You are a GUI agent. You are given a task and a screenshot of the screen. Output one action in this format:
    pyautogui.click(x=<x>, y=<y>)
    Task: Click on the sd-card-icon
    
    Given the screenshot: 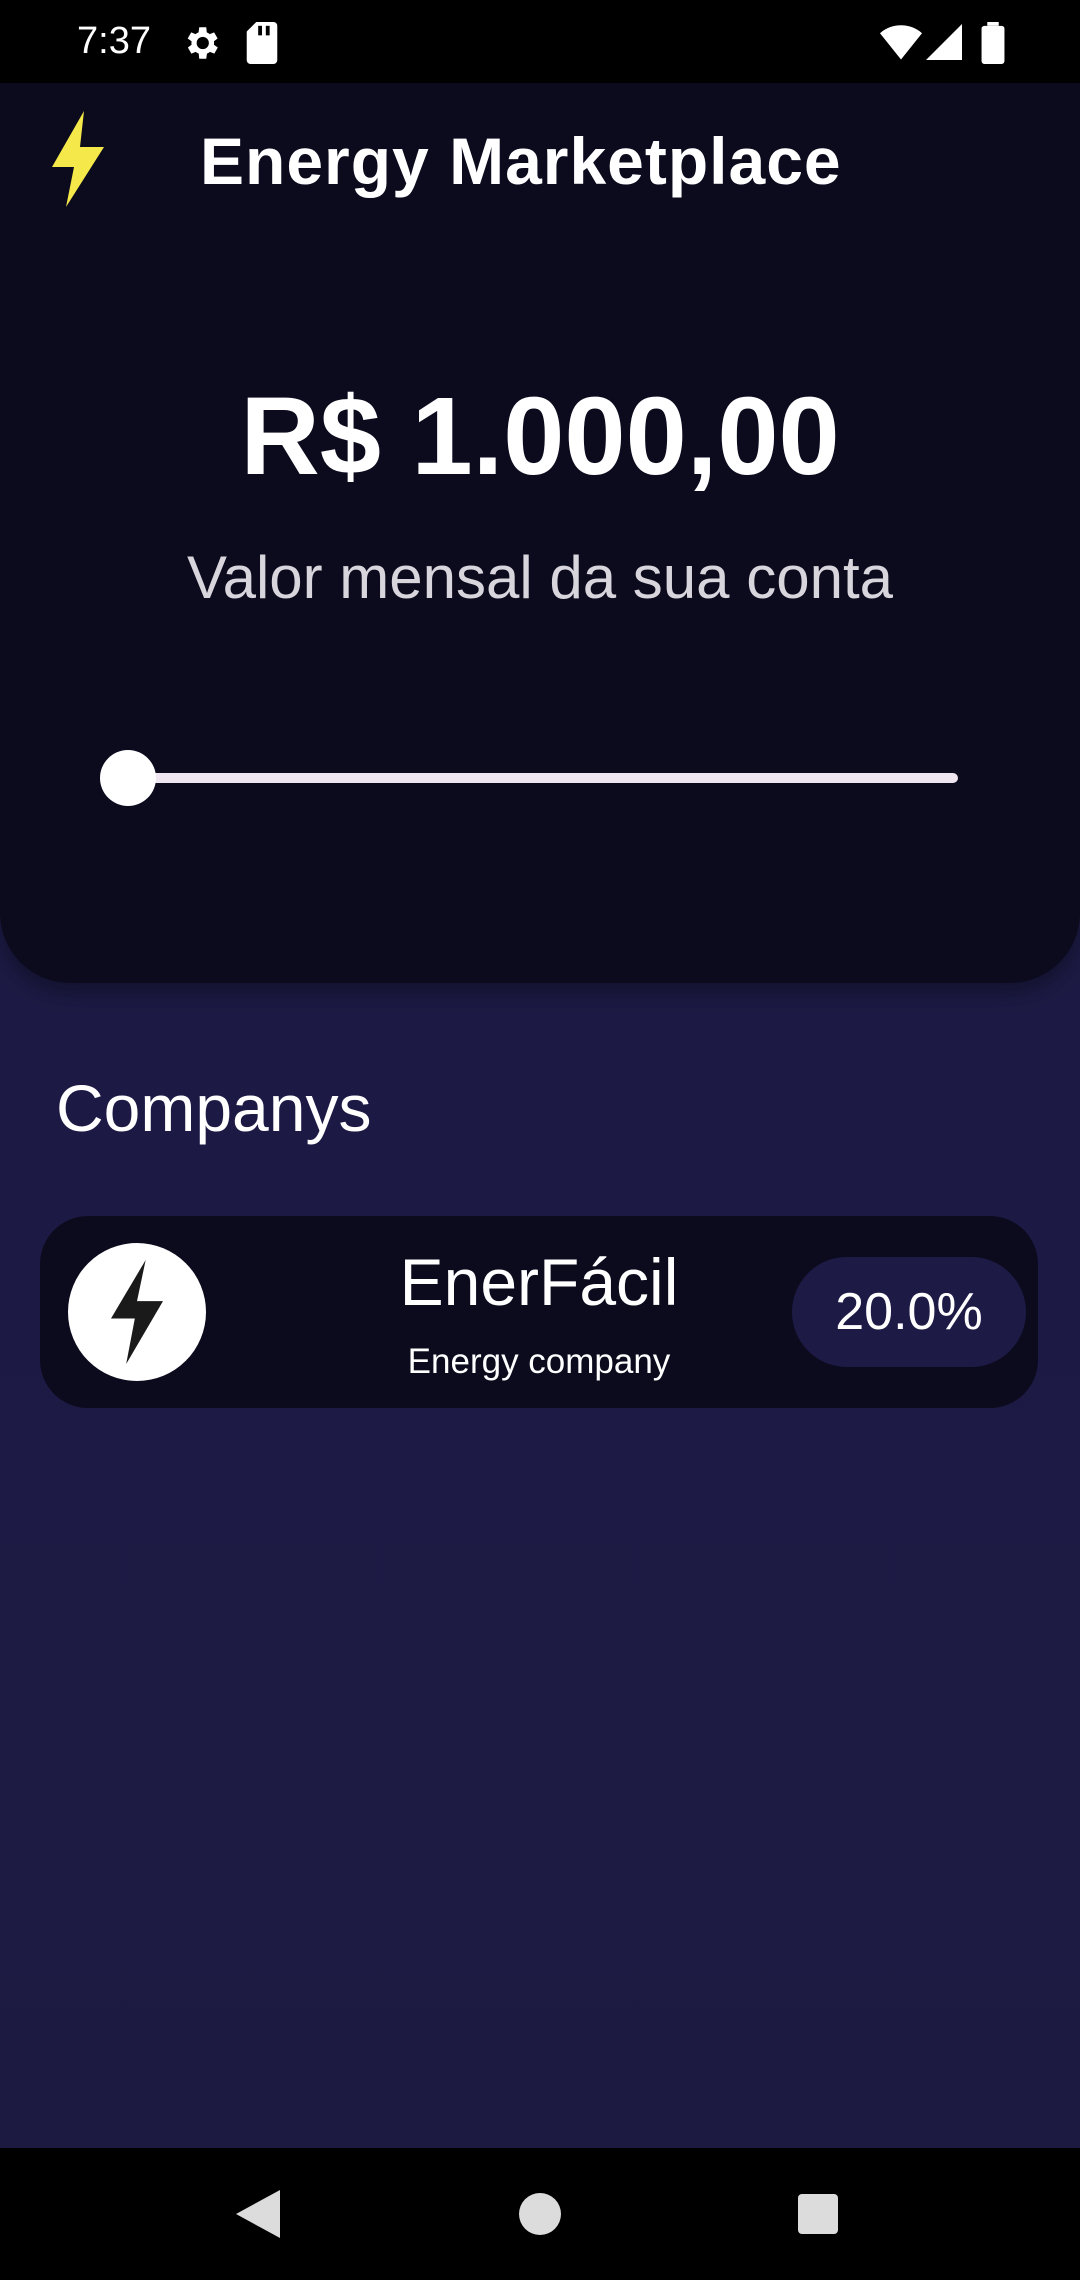 What is the action you would take?
    pyautogui.click(x=262, y=43)
    